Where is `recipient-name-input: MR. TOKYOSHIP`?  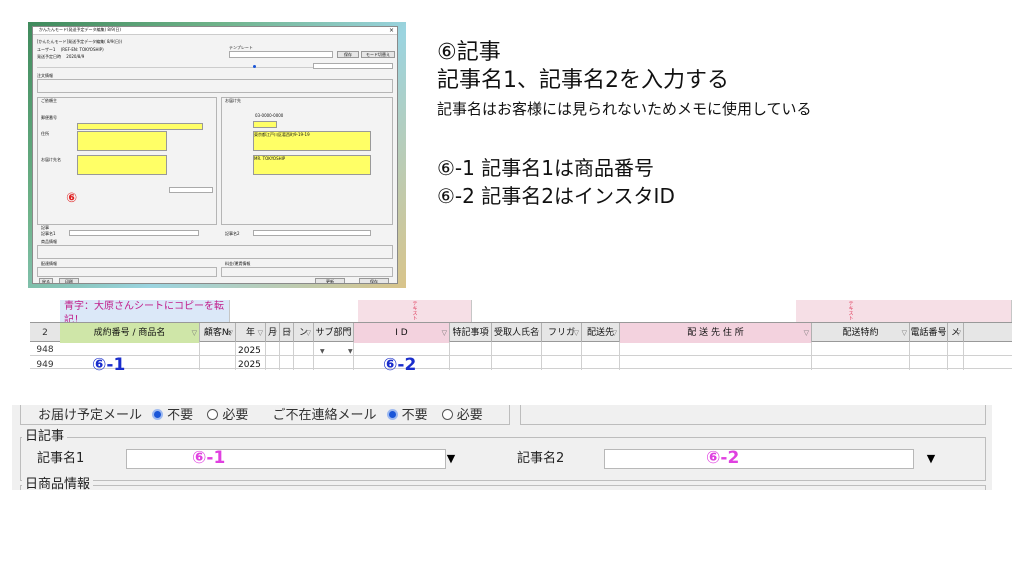
recipient-name-input: MR. TOKYOSHIP is located at coordinates (312, 165).